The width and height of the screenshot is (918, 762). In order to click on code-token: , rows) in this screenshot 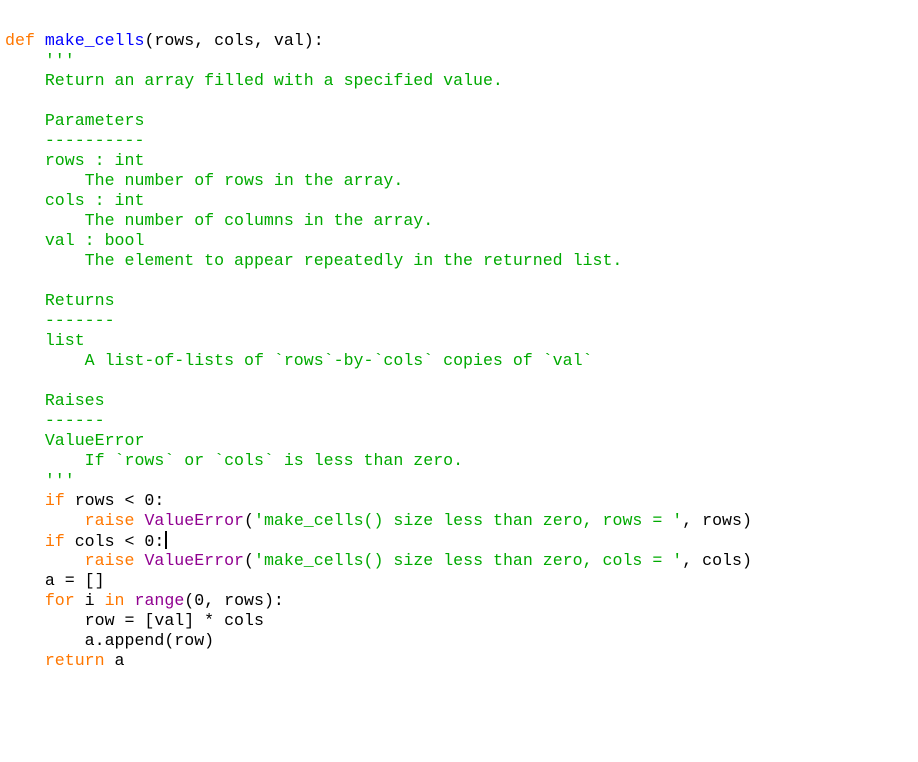, I will do `click(717, 520)`.